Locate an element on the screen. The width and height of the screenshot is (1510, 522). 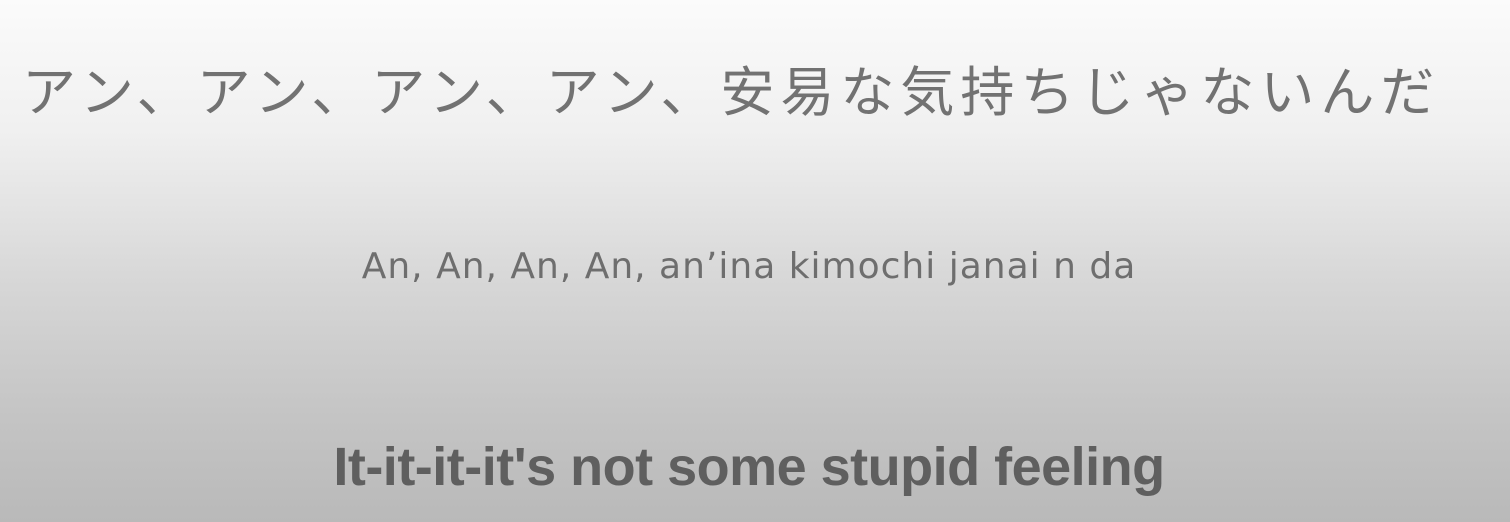
lyric-english-translation: It-it-it-it's not some stupid feeling is located at coordinates (749, 467).